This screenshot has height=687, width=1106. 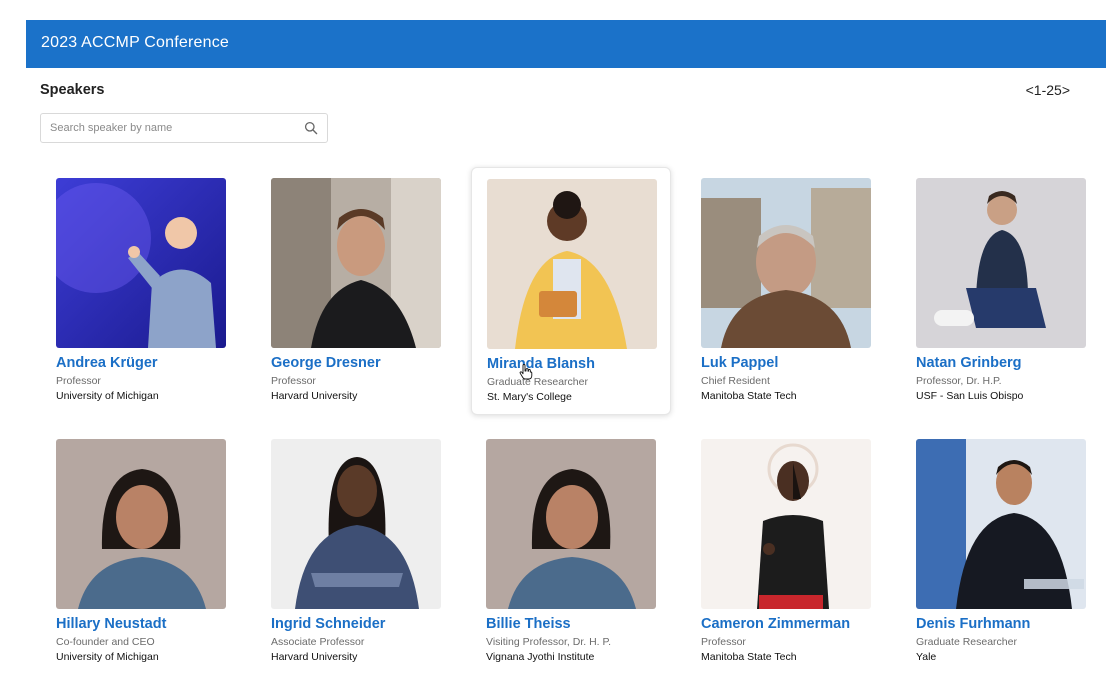 I want to click on speaker-organization: Vignana Jyothi Institute, so click(x=540, y=657).